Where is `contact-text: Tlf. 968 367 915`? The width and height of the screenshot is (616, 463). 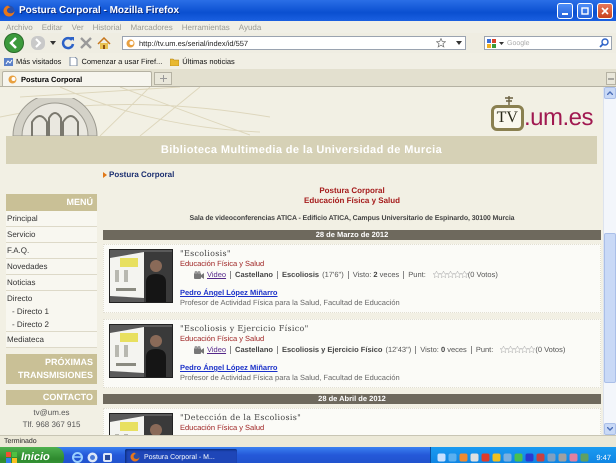
contact-text: Tlf. 968 367 915 is located at coordinates (52, 425).